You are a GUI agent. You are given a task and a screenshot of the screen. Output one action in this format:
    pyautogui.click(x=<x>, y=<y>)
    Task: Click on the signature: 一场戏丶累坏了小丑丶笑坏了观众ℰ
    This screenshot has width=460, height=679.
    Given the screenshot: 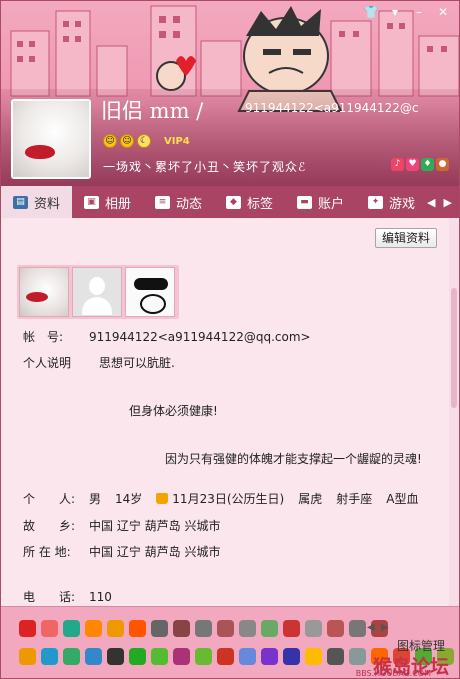 What is the action you would take?
    pyautogui.click(x=205, y=167)
    